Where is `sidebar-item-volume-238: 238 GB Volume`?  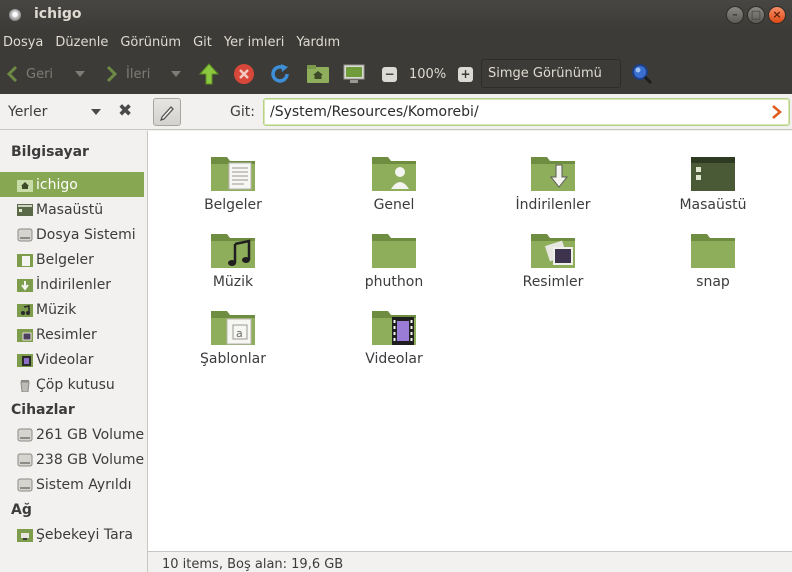 sidebar-item-volume-238: 238 GB Volume is located at coordinates (72, 459).